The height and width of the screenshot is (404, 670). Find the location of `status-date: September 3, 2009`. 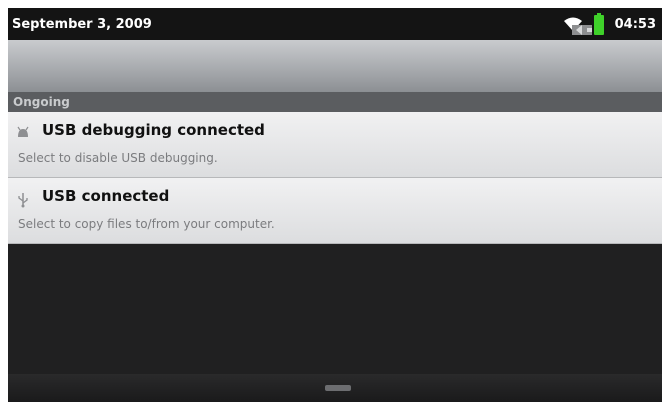

status-date: September 3, 2009 is located at coordinates (82, 24).